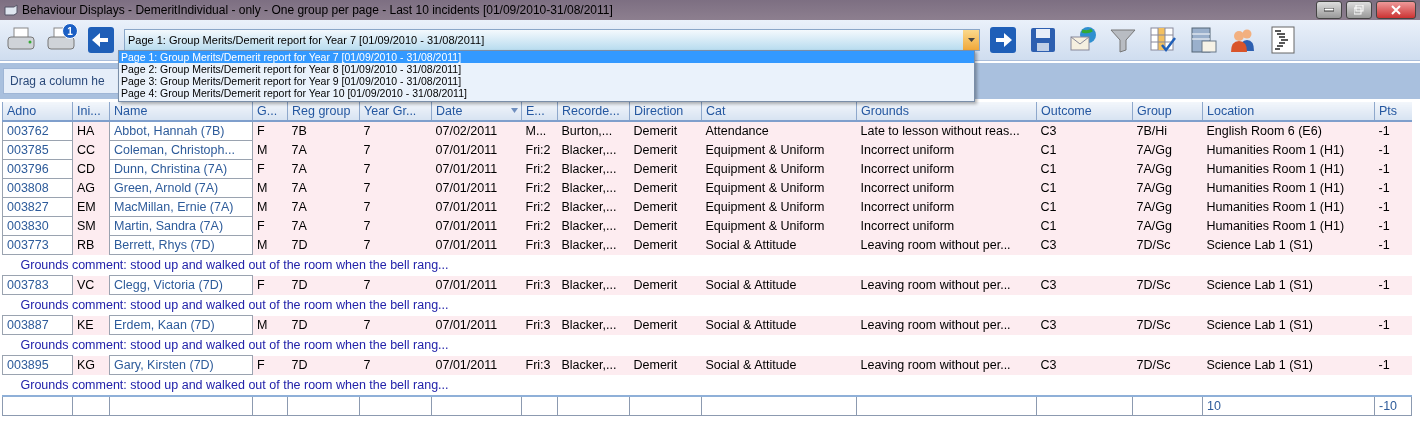 The image size is (1420, 435). What do you see at coordinates (181, 131) in the screenshot?
I see `link-cell: Abbot, Hannah (7B)` at bounding box center [181, 131].